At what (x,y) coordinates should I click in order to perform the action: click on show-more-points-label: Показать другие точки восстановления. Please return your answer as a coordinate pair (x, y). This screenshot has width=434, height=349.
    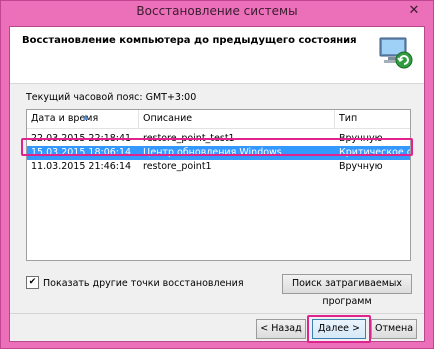
    Looking at the image, I should click on (143, 283).